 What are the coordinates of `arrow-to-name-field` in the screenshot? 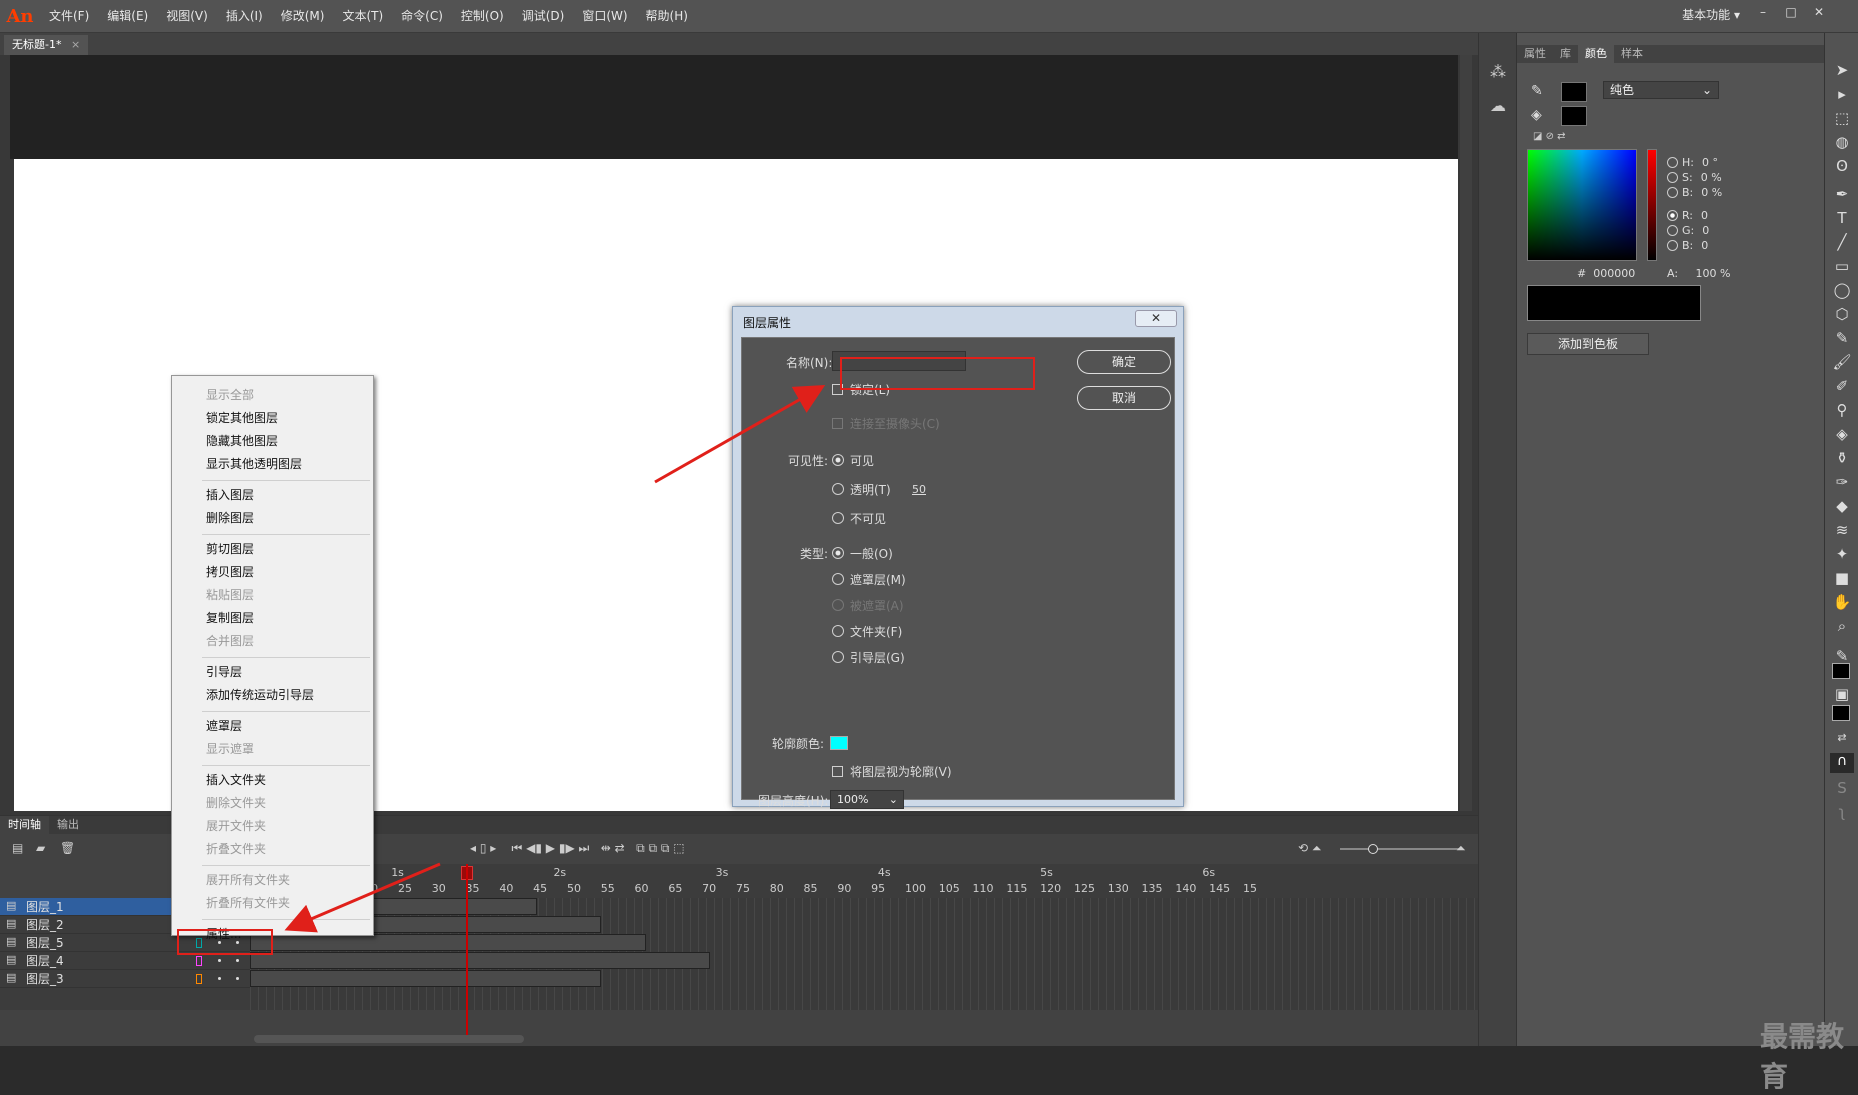 It's located at (740, 434).